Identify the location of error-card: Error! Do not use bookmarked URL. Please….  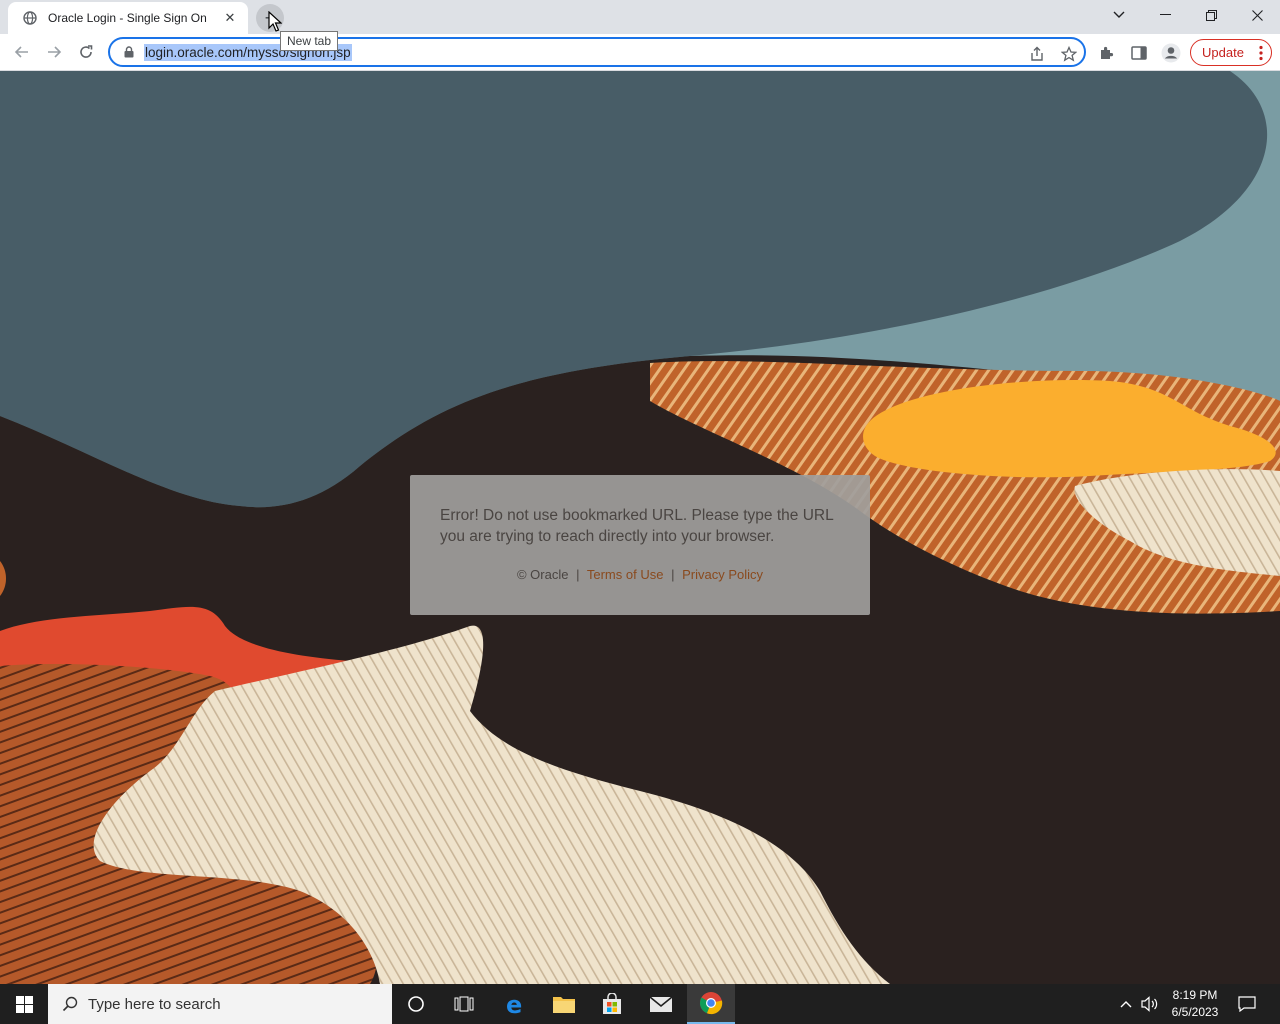
(640, 545).